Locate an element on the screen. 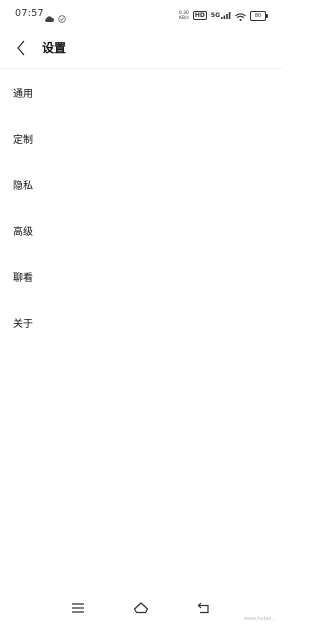 This screenshot has width=320, height=626. net-speed: 0.30 KB/s is located at coordinates (183, 15).